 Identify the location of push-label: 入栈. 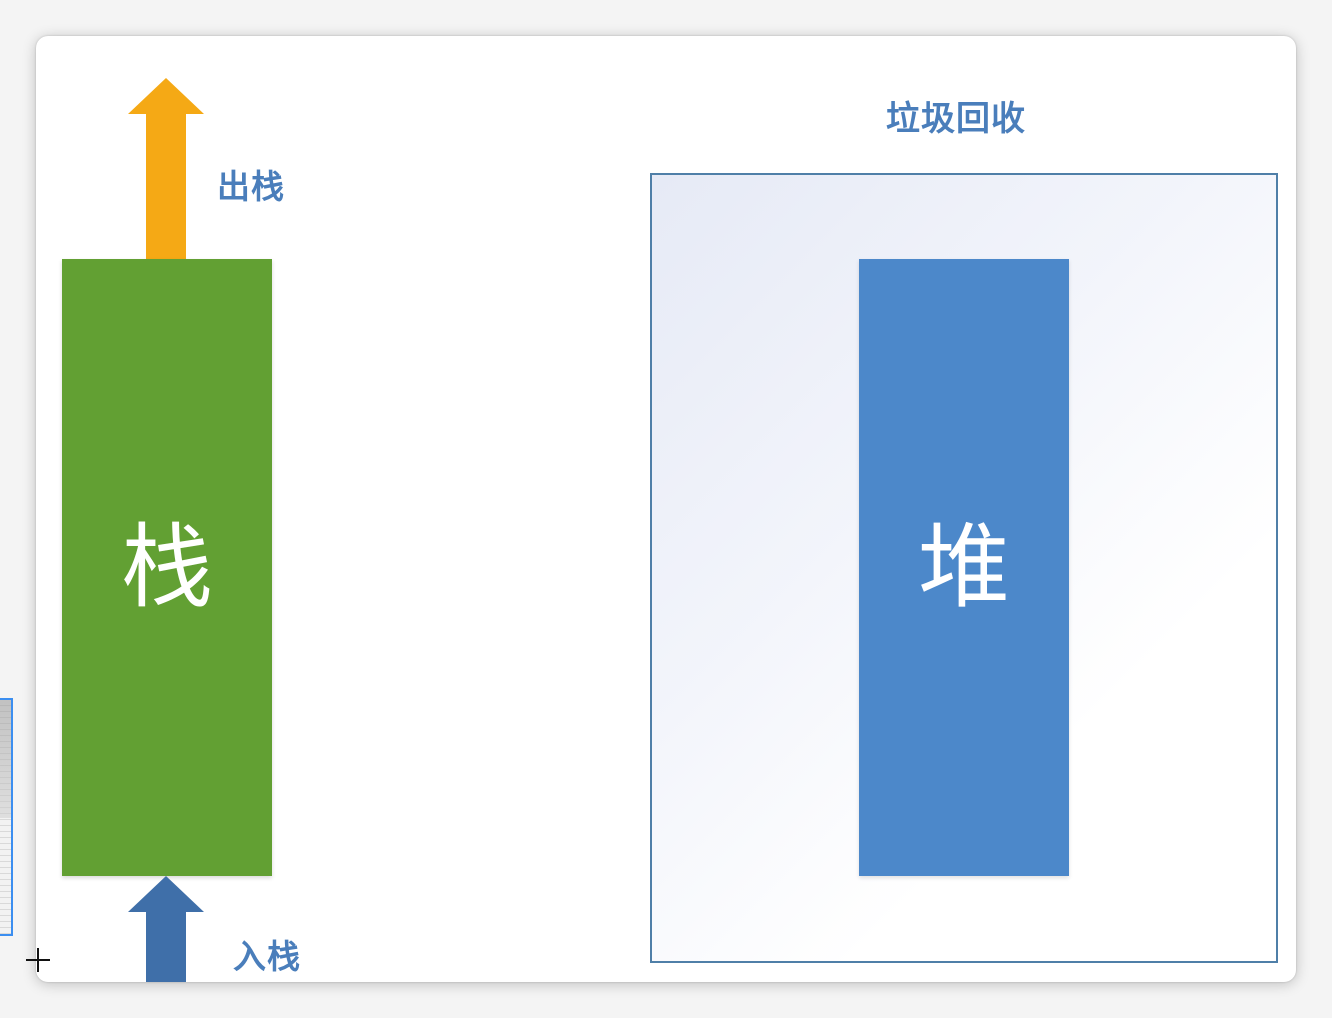
(267, 956).